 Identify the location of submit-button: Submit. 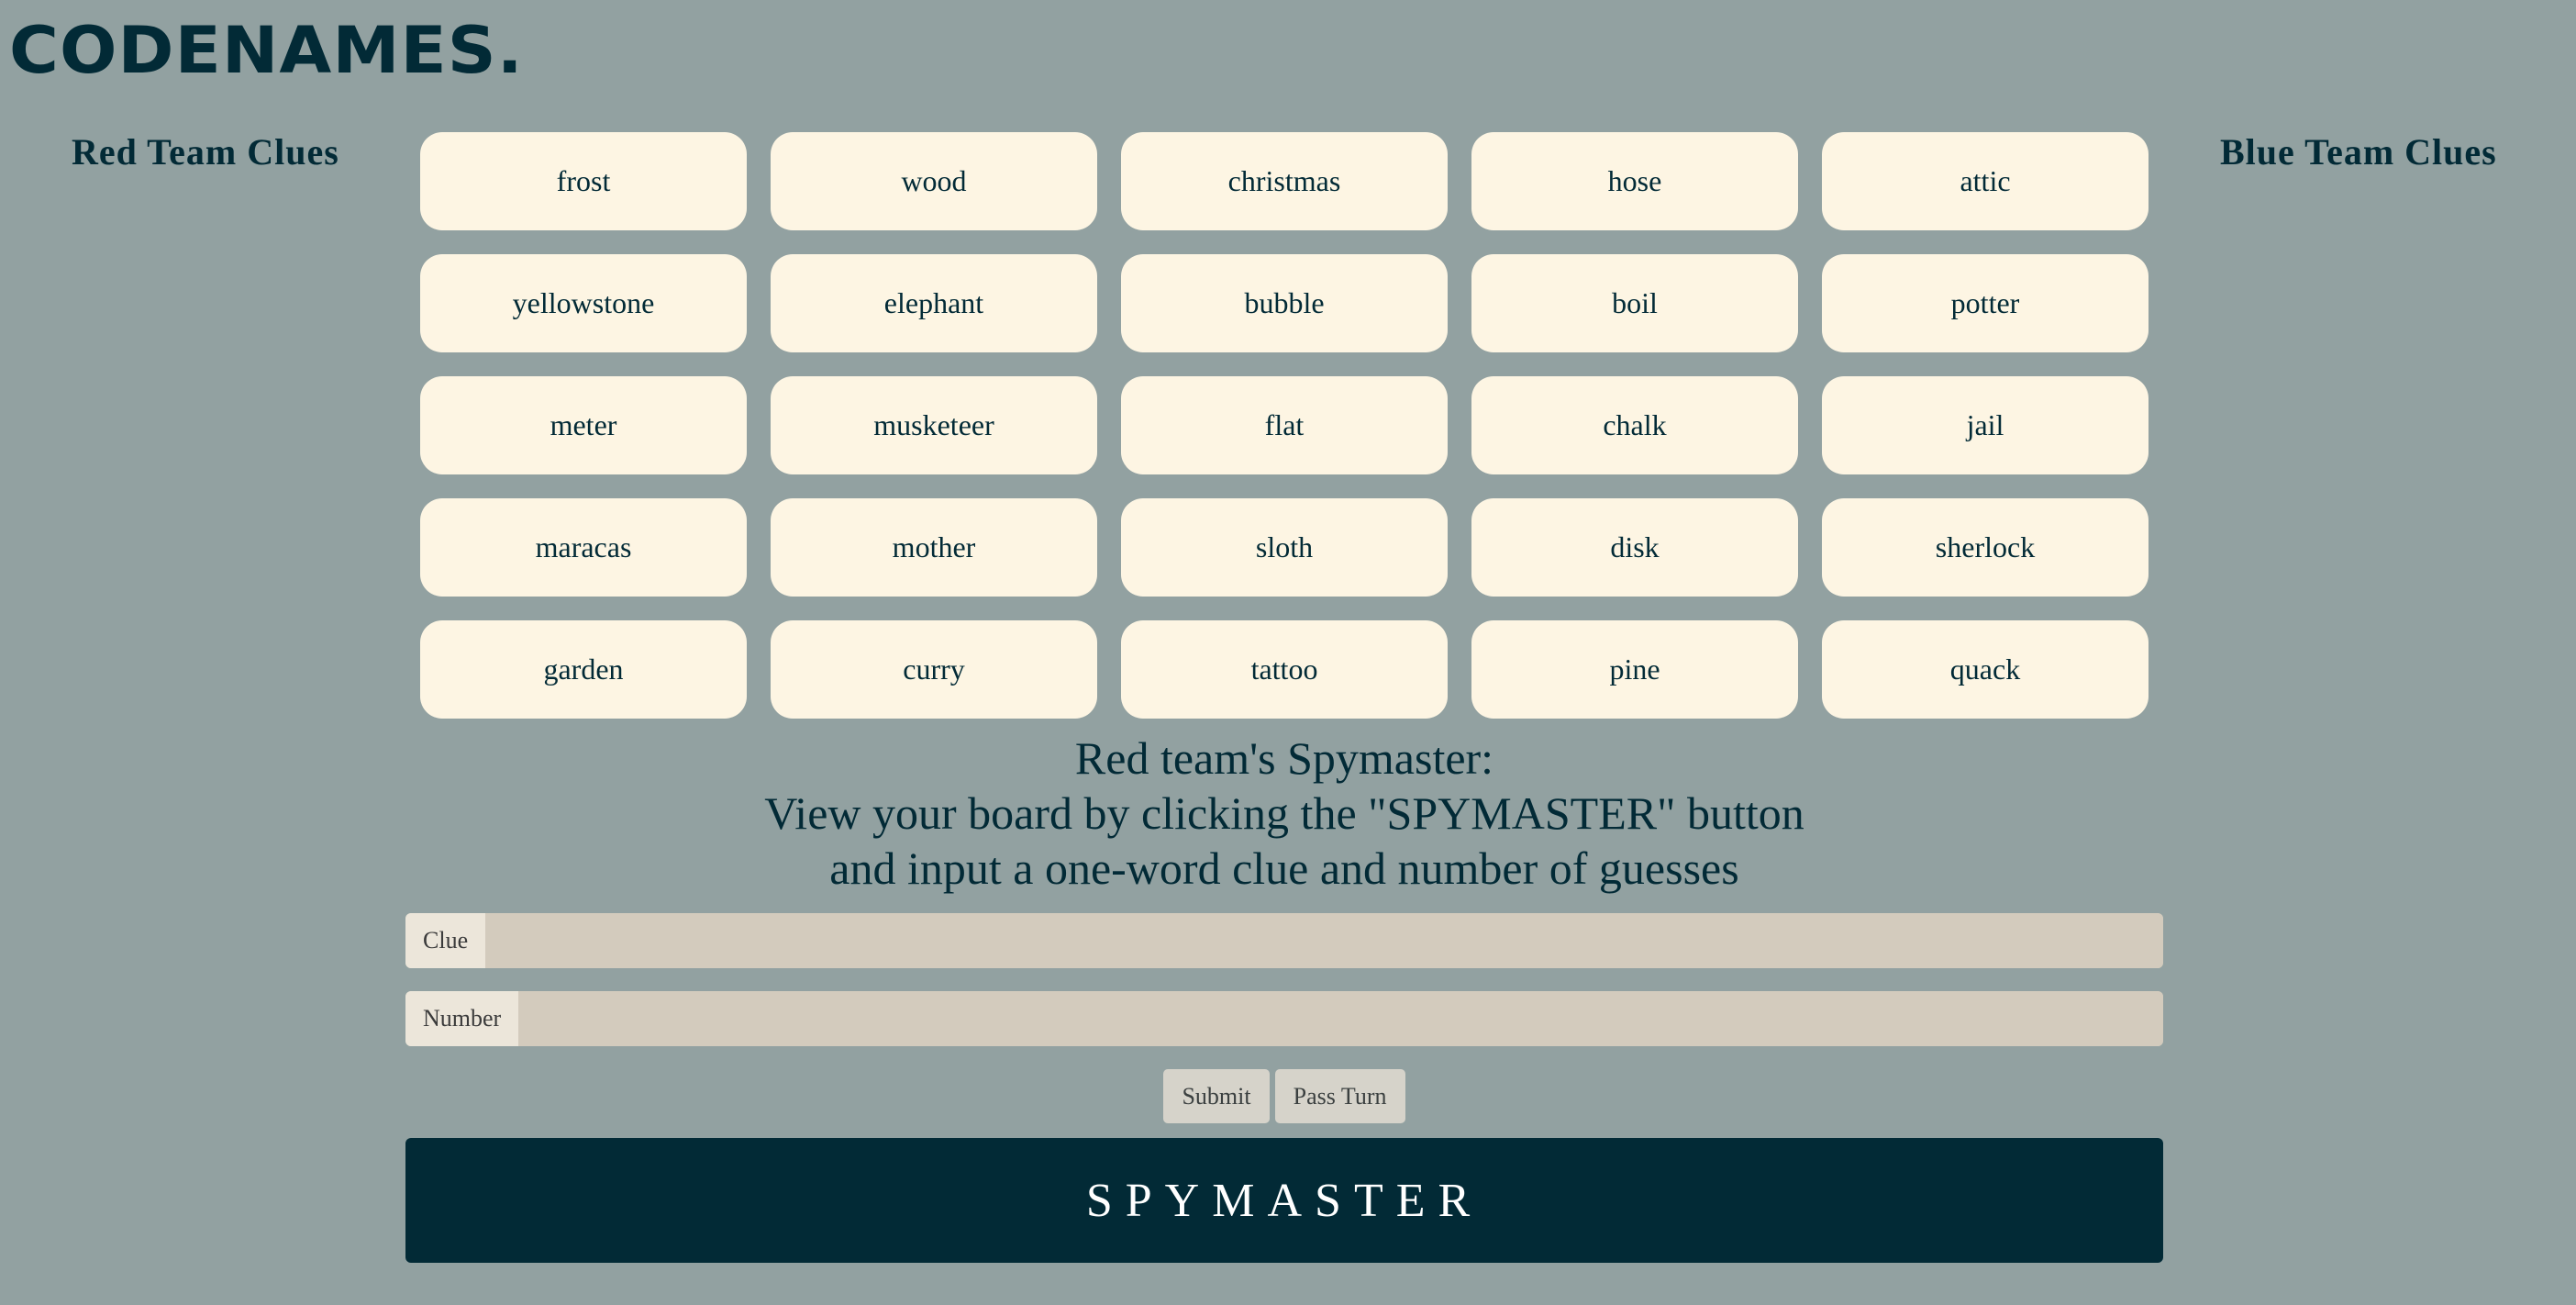
(1216, 1096).